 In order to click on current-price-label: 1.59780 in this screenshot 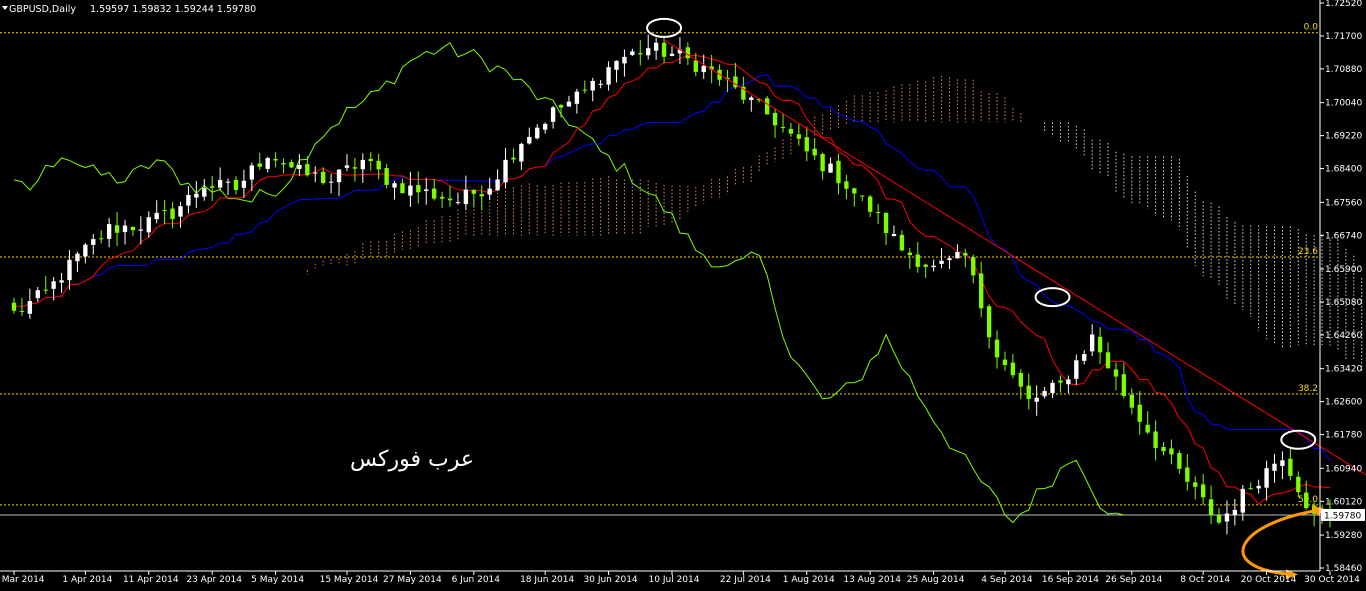, I will do `click(1342, 516)`.